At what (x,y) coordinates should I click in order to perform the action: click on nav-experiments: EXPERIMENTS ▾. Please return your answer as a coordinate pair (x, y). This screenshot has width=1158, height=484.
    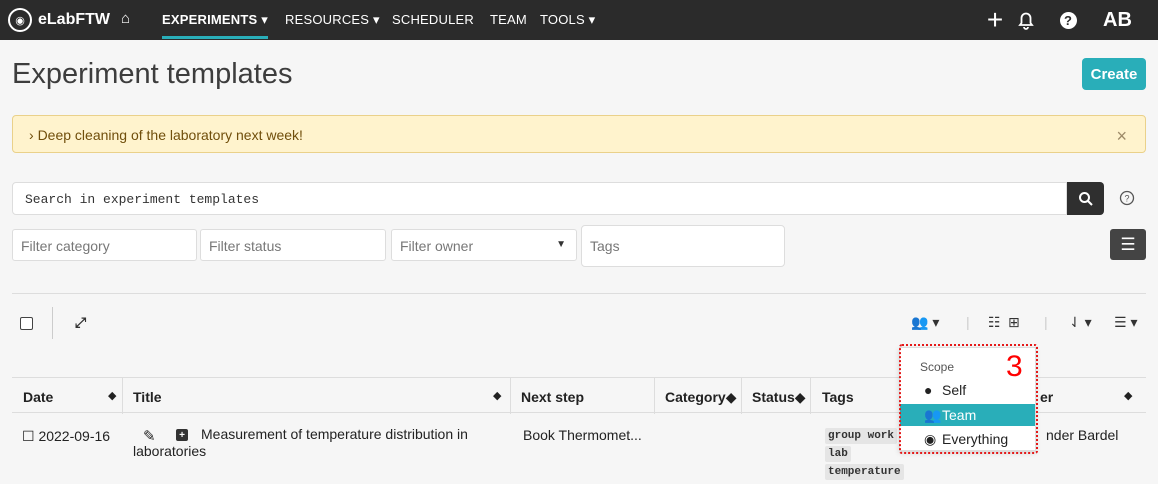
    Looking at the image, I should click on (215, 25).